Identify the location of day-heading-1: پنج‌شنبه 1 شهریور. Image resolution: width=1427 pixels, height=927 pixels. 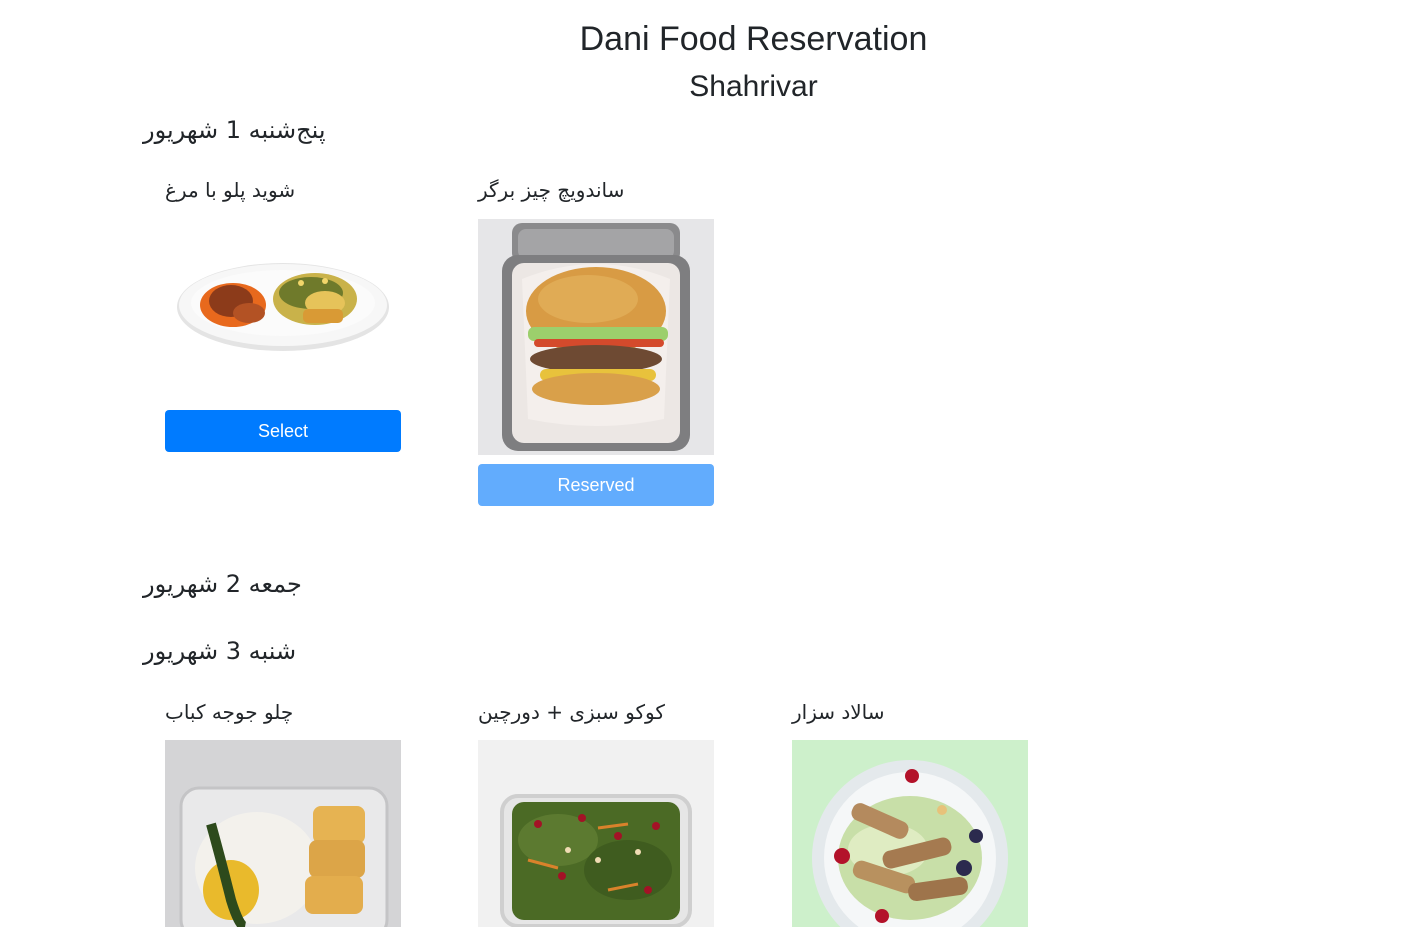
(234, 130).